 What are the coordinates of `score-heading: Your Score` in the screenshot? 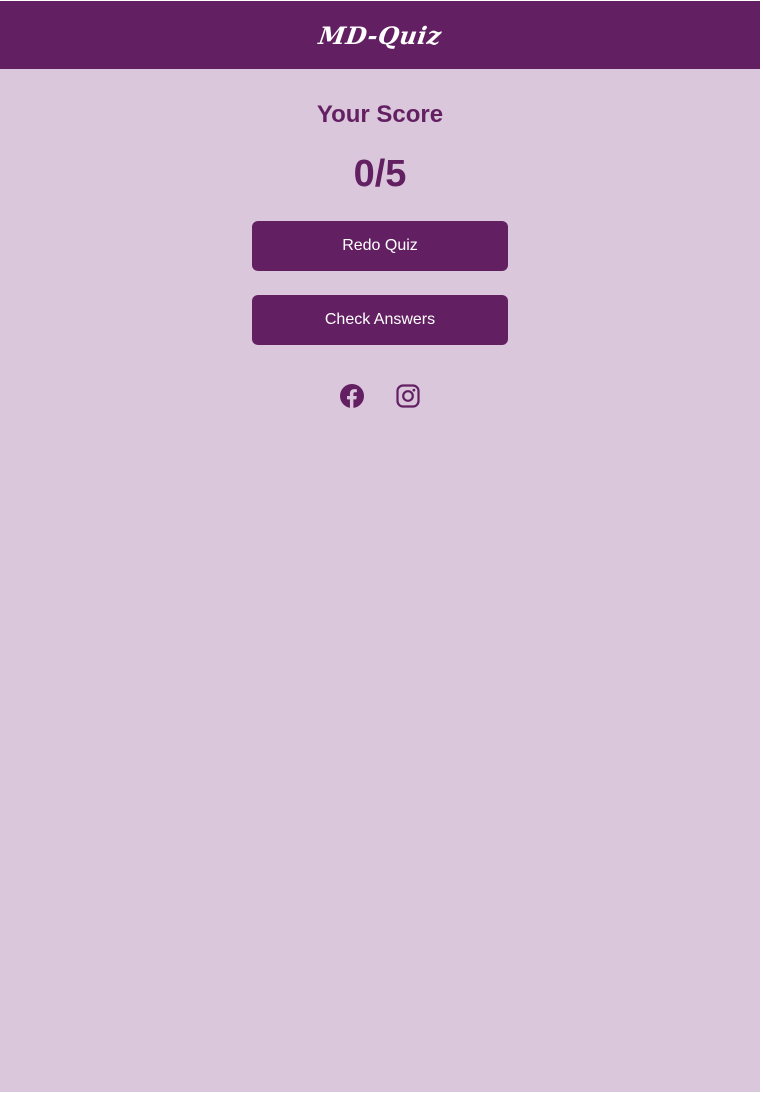 It's located at (380, 114).